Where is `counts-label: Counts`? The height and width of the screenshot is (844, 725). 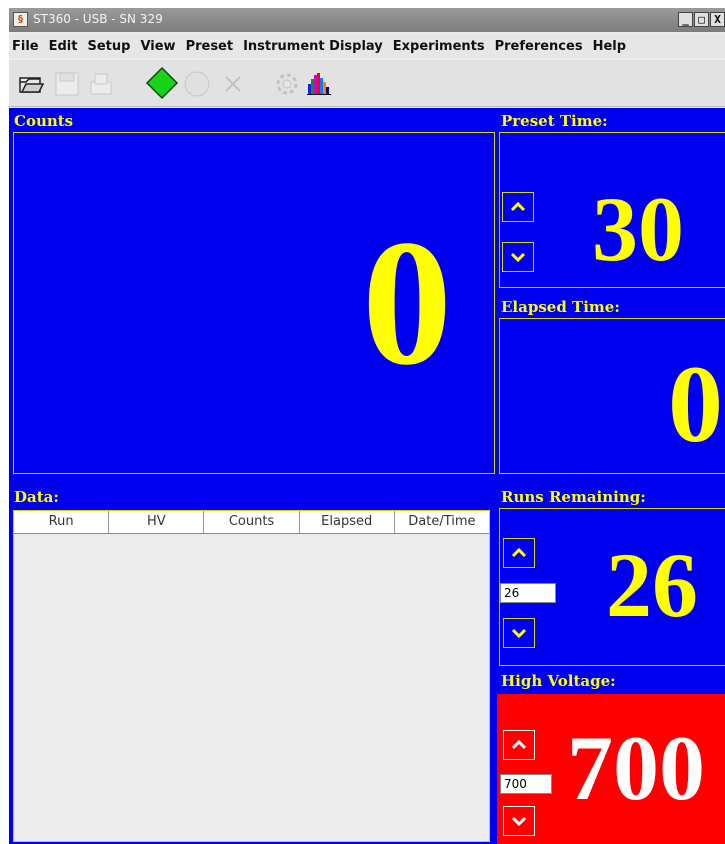 counts-label: Counts is located at coordinates (44, 121).